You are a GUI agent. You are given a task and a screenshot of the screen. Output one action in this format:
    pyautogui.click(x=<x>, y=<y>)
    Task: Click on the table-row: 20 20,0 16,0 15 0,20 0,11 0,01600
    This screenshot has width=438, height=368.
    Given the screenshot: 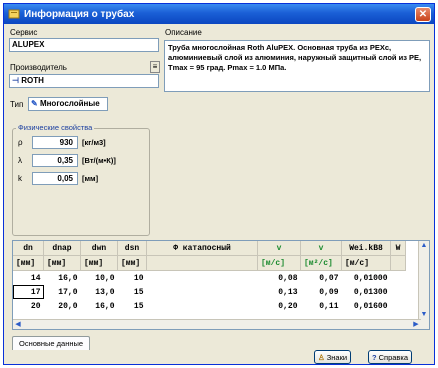 What is the action you would take?
    pyautogui.click(x=209, y=306)
    